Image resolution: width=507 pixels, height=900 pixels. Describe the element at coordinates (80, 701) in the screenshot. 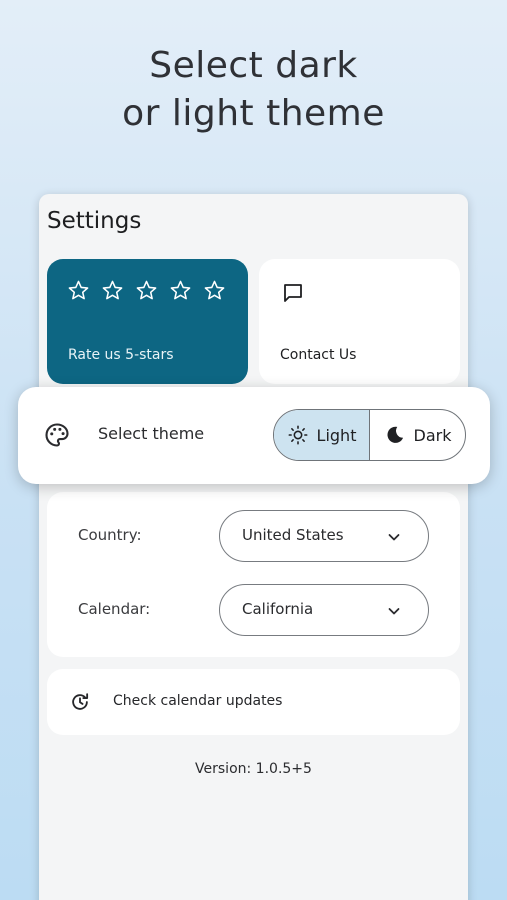

I see `refresh-clock-icon` at that location.